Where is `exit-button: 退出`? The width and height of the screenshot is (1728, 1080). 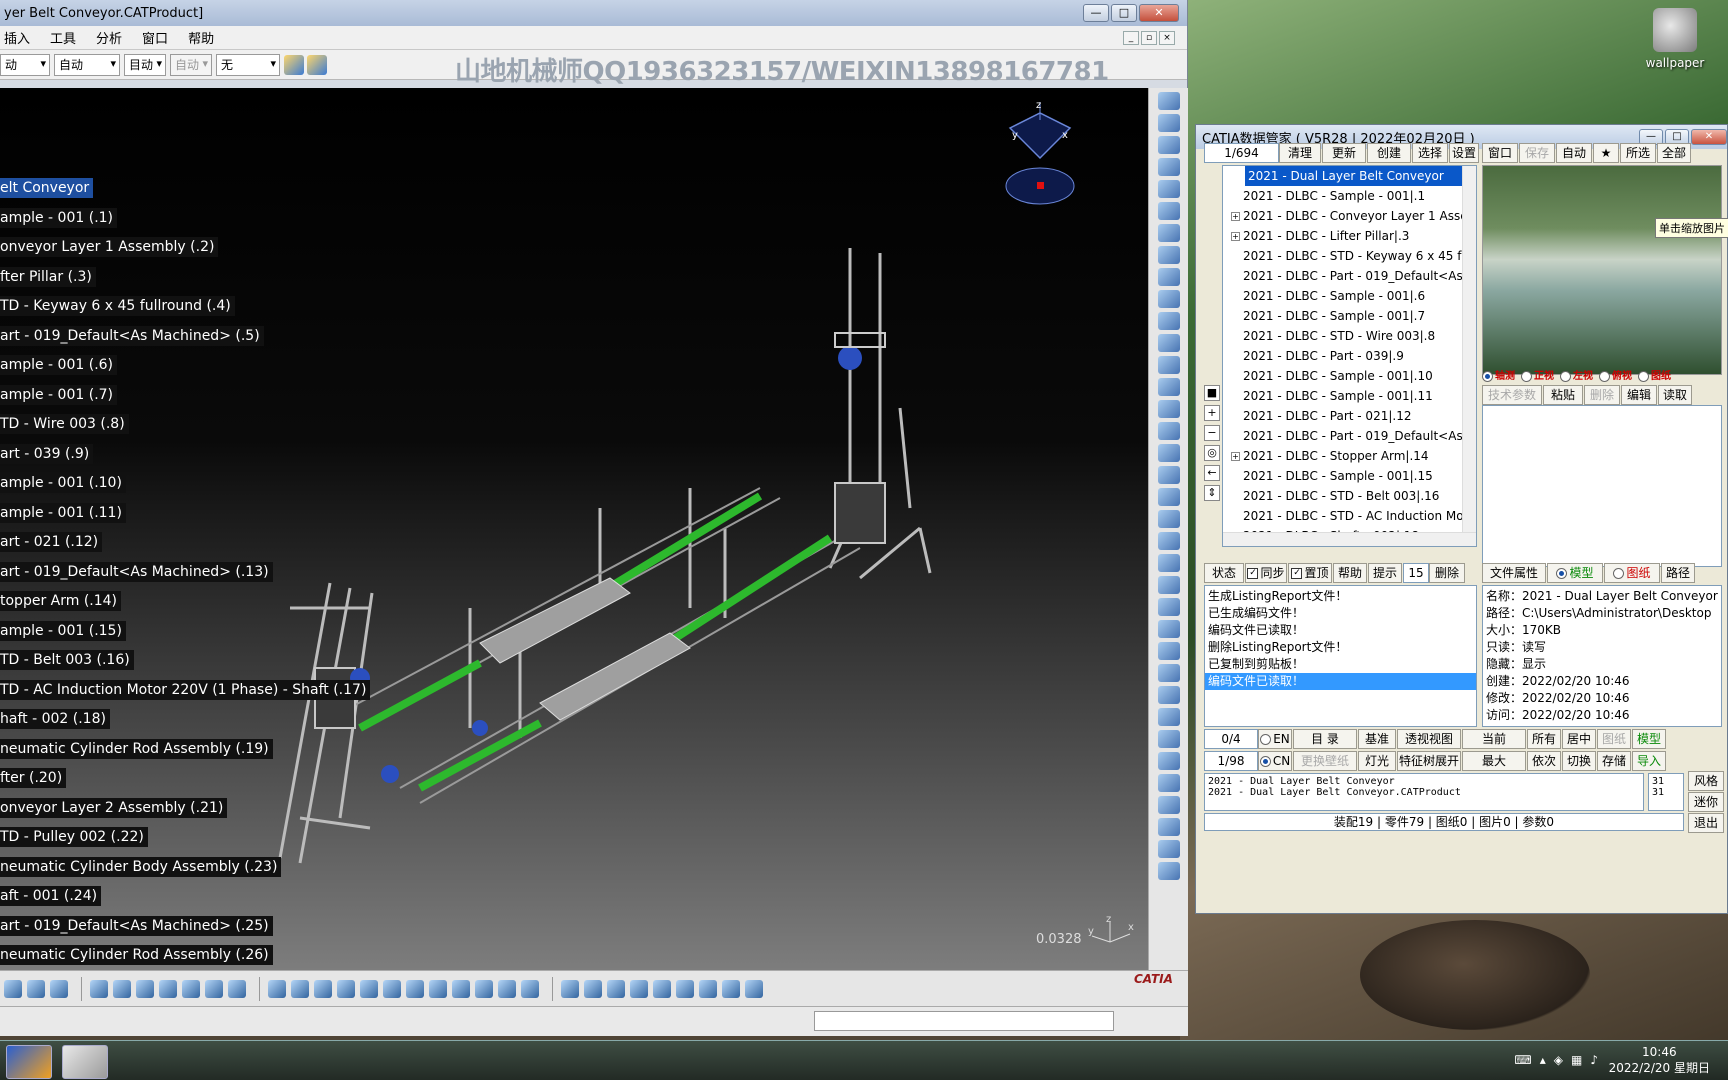 exit-button: 退出 is located at coordinates (1706, 823).